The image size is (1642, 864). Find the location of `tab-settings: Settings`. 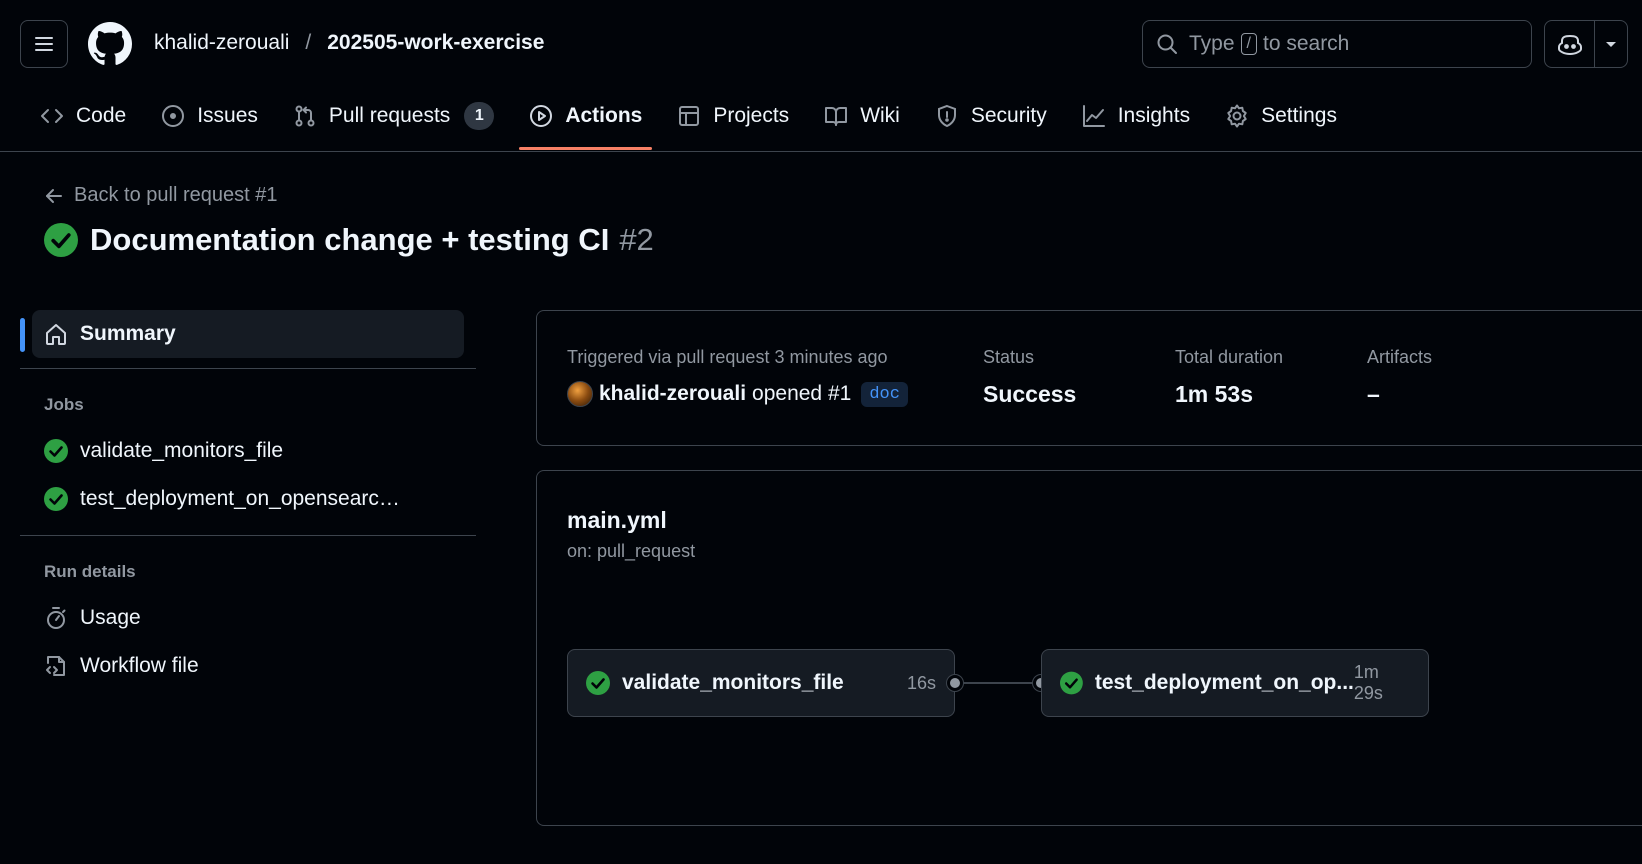

tab-settings: Settings is located at coordinates (1281, 116).